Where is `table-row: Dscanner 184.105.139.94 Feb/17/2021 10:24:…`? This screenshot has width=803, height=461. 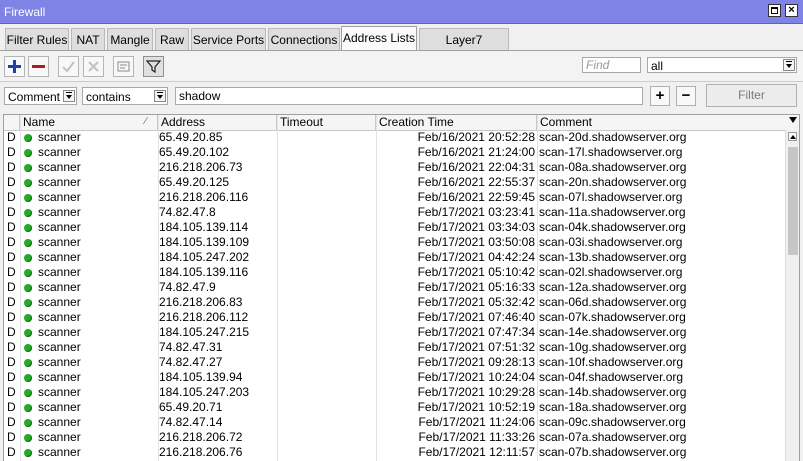 table-row: Dscanner 184.105.139.94 Feb/17/2021 10:24:… is located at coordinates (394, 377).